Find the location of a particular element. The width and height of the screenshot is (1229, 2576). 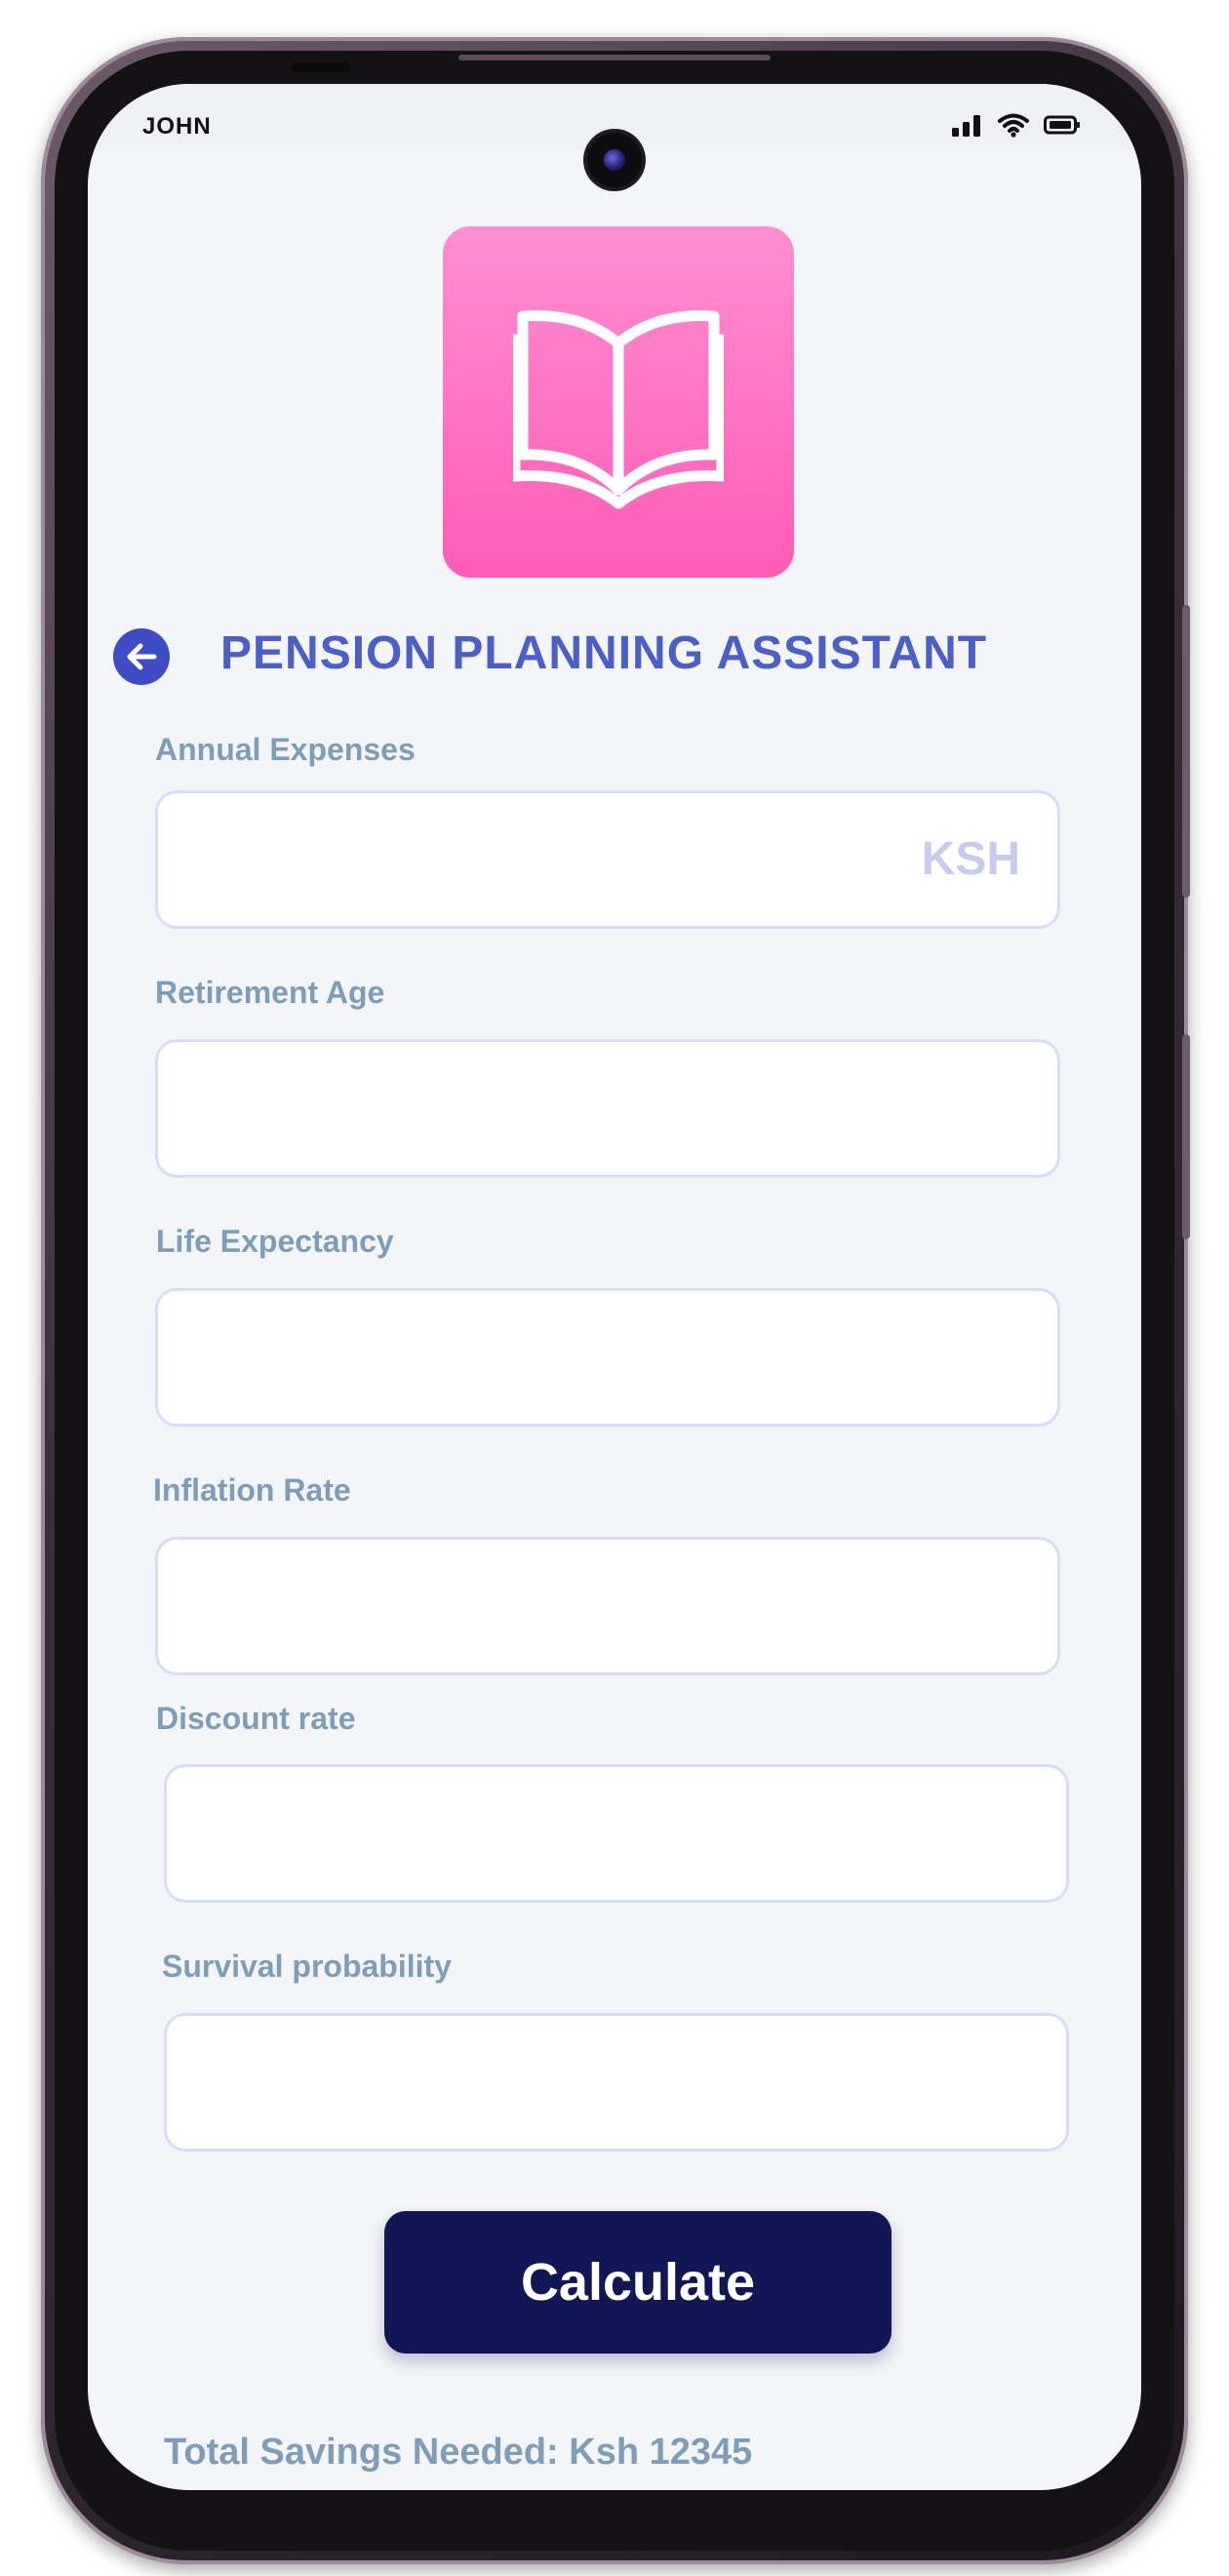

survival-probability-label: Survival probability is located at coordinates (307, 1966).